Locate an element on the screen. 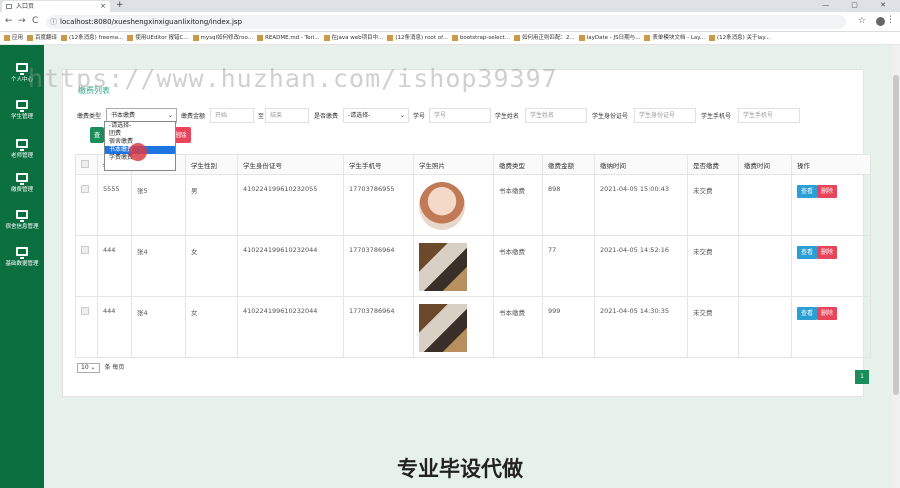 The width and height of the screenshot is (900, 488). page-size-select: 10 ⌄ is located at coordinates (88, 368).